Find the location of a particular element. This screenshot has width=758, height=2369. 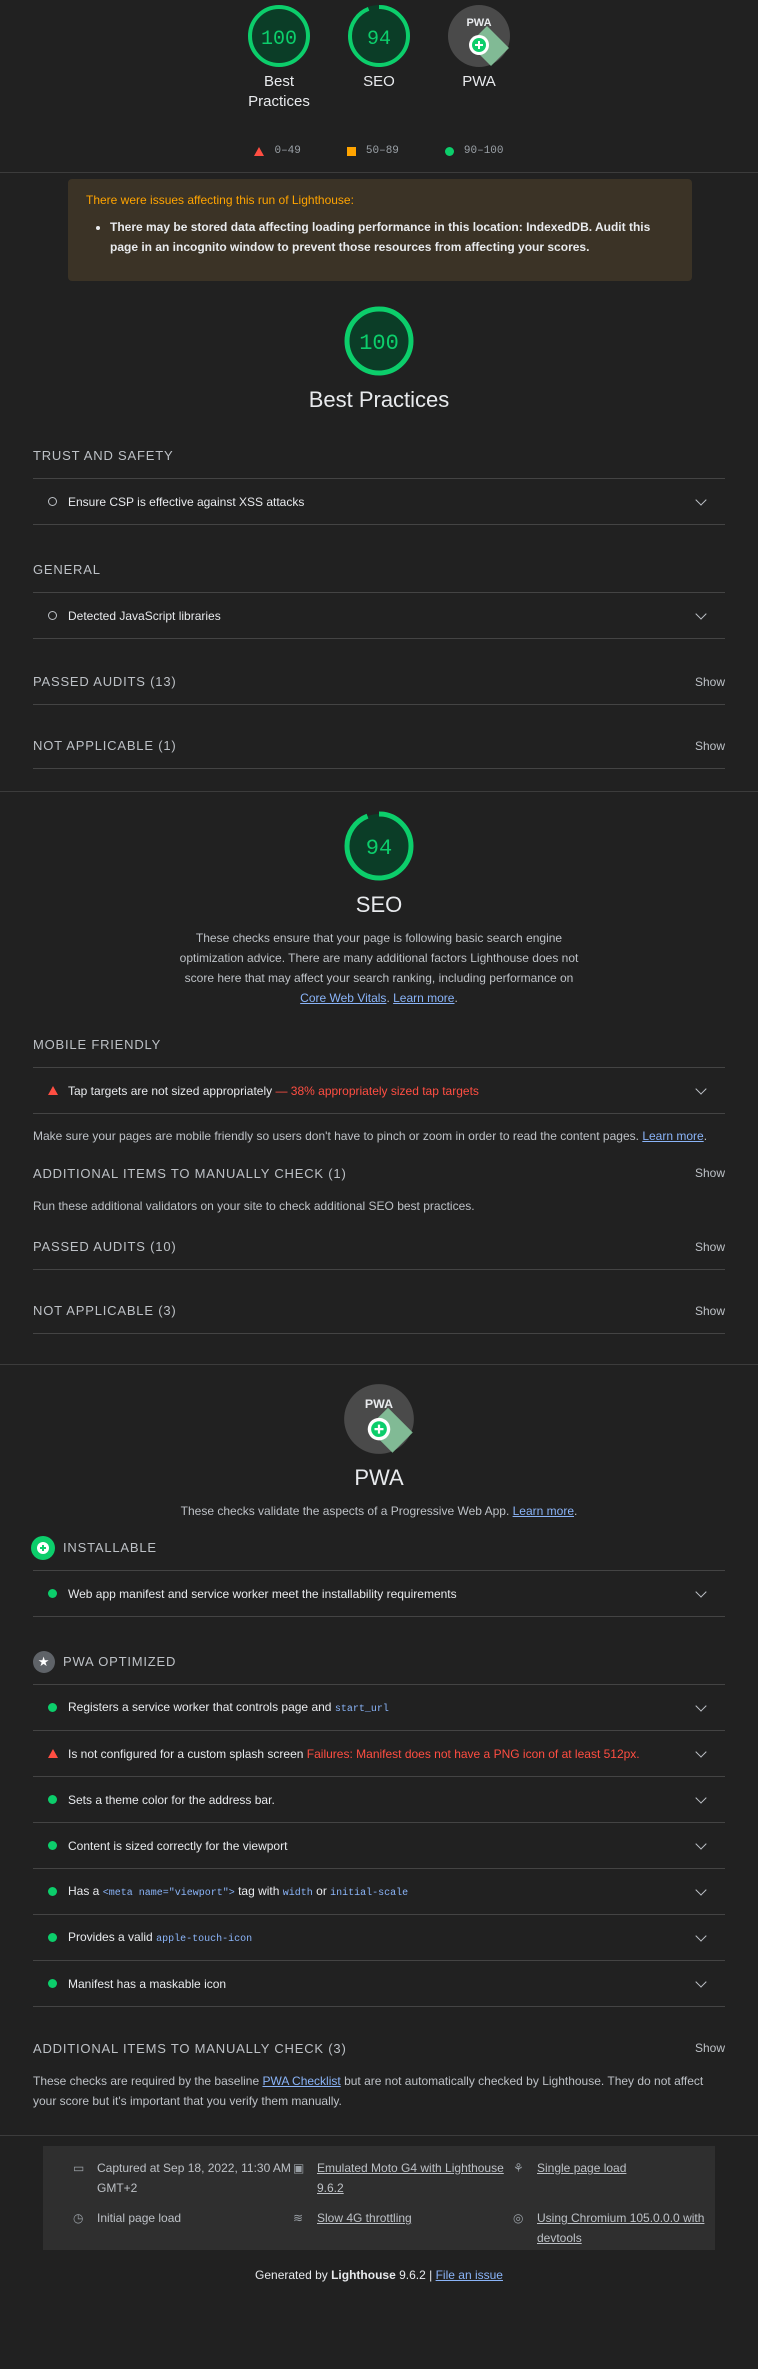

gauge-label: PWA is located at coordinates (479, 81).